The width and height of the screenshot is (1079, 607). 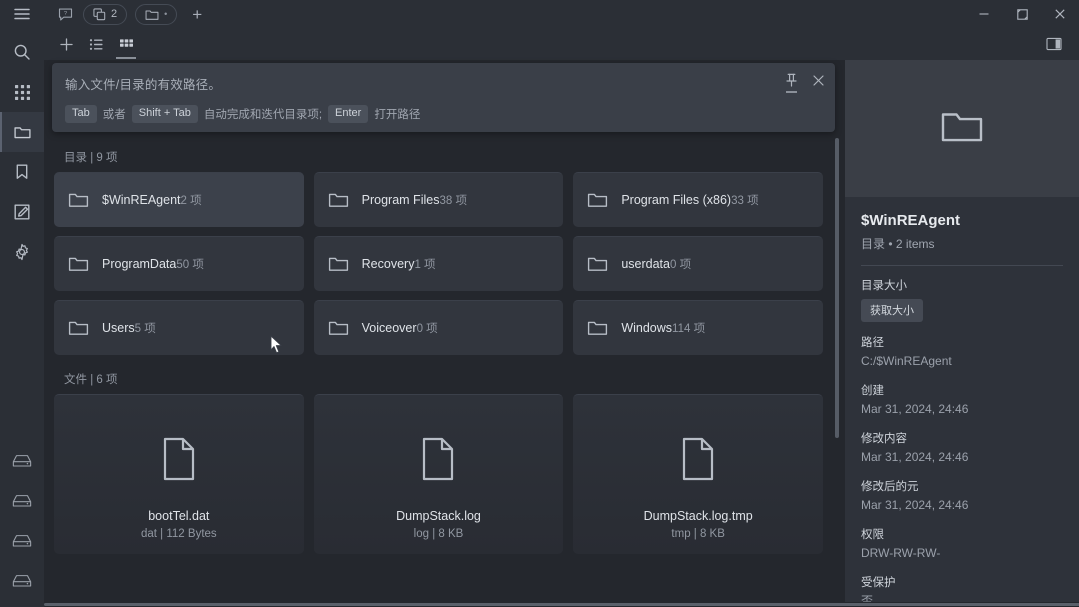 What do you see at coordinates (400, 199) in the screenshot?
I see `folder-name: Program Files` at bounding box center [400, 199].